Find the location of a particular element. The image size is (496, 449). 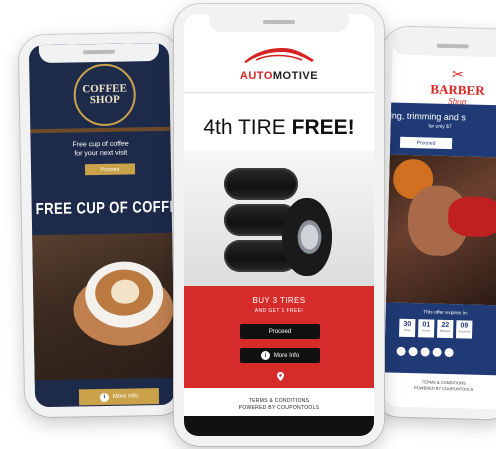

timer-hours: 01 Hours is located at coordinates (426, 328).